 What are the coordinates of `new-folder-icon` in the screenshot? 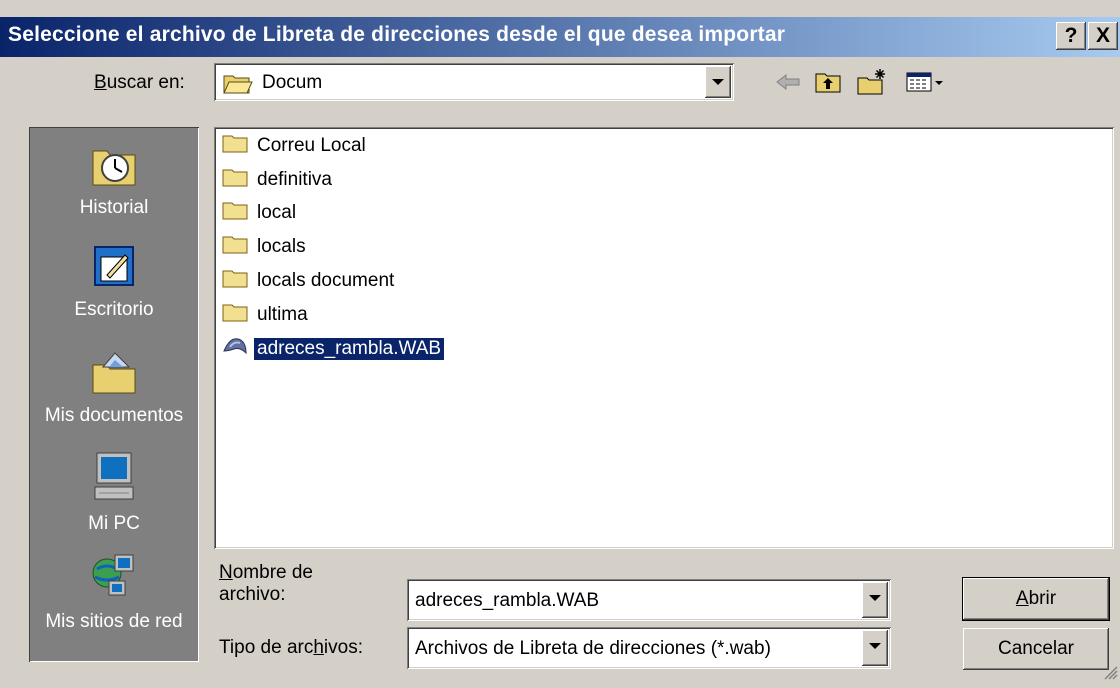 It's located at (872, 82).